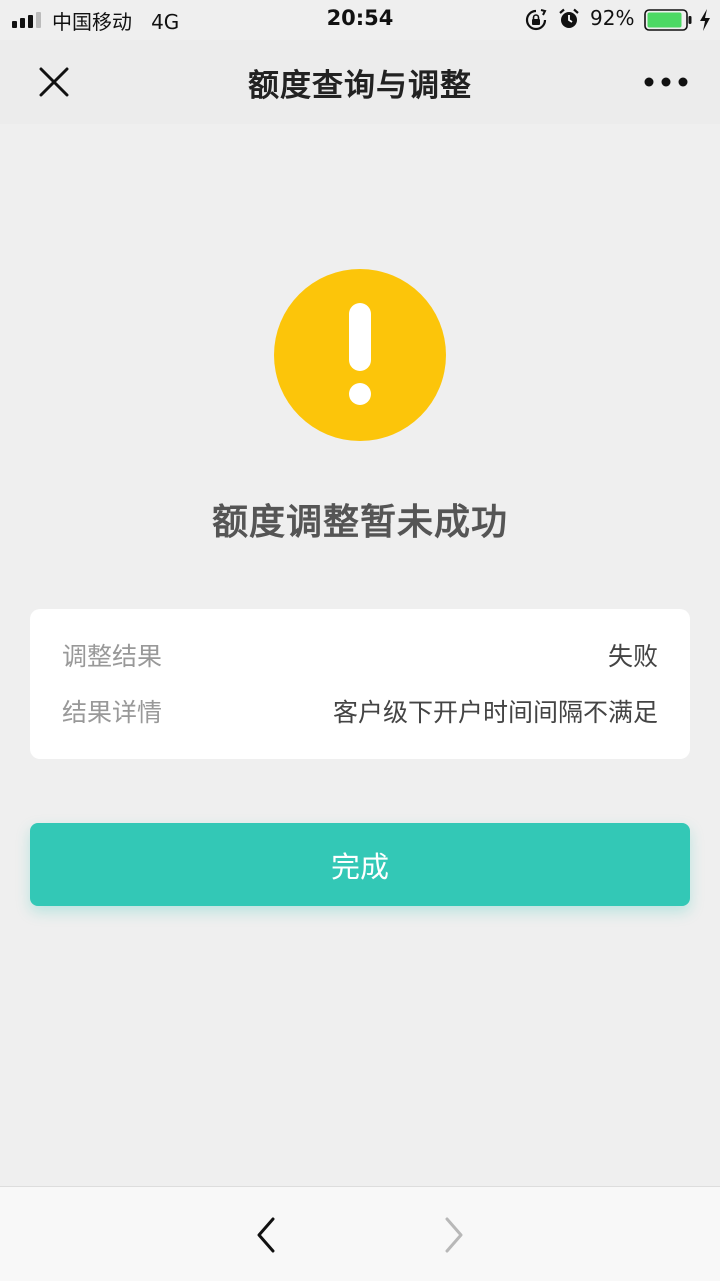 This screenshot has height=1281, width=720. What do you see at coordinates (360, 20) in the screenshot?
I see `status-bar: 中国移动 4G 20:54 92%` at bounding box center [360, 20].